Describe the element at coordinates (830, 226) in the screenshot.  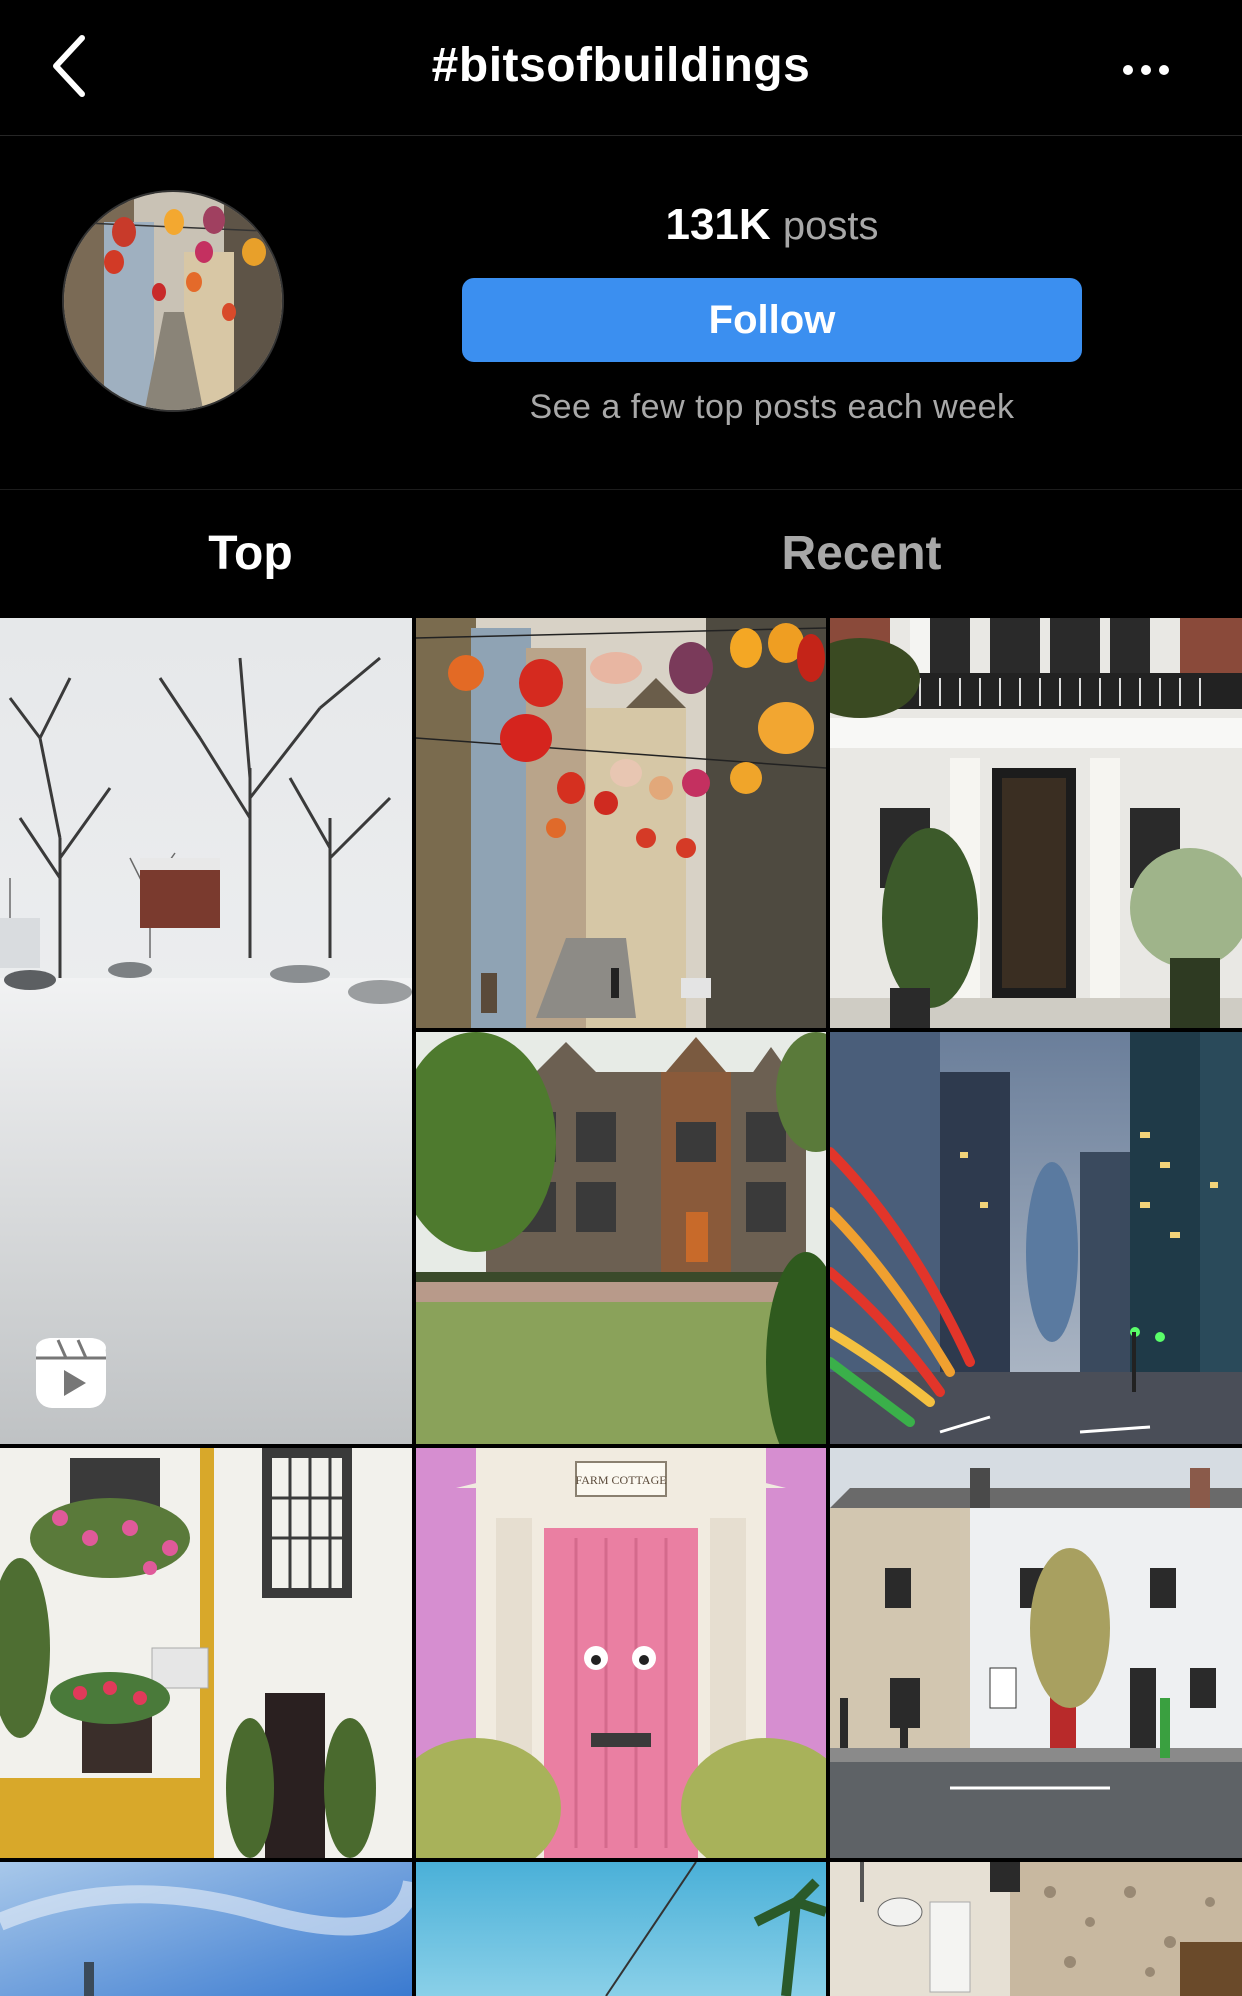
I see `post-count-label: posts` at that location.